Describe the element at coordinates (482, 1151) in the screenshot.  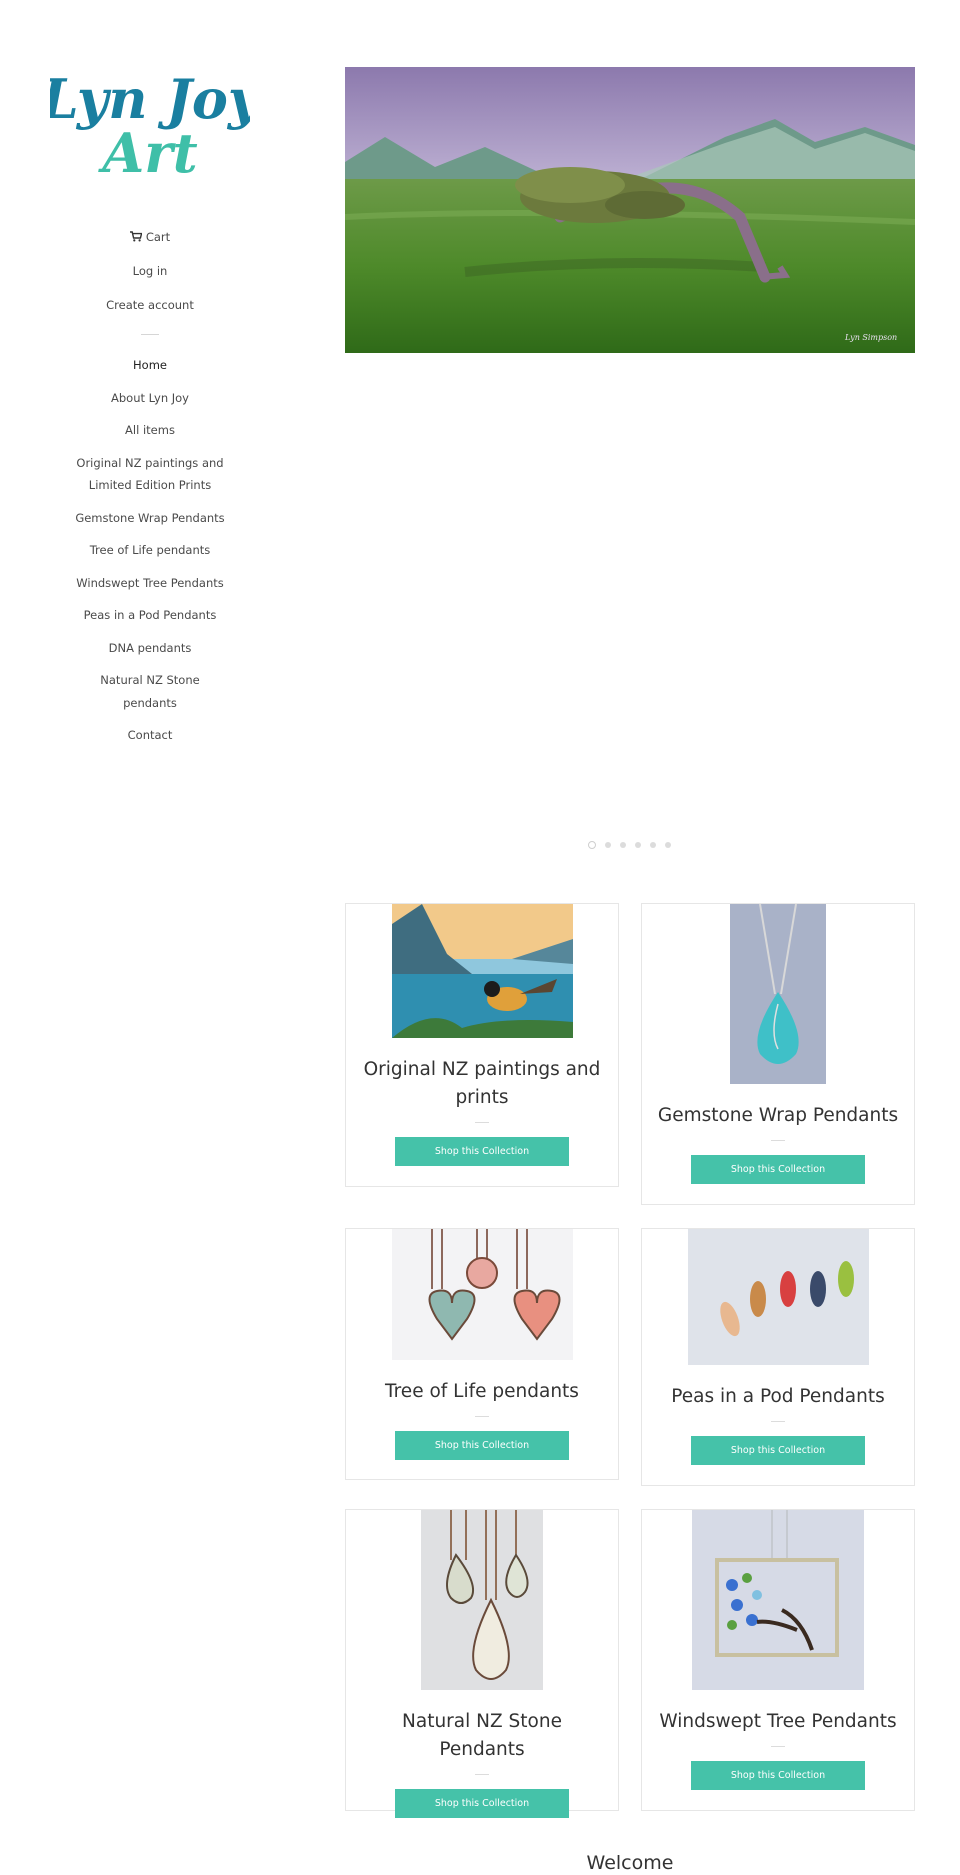
I see `shop-collection-button-paintings: Shop this Collection` at that location.